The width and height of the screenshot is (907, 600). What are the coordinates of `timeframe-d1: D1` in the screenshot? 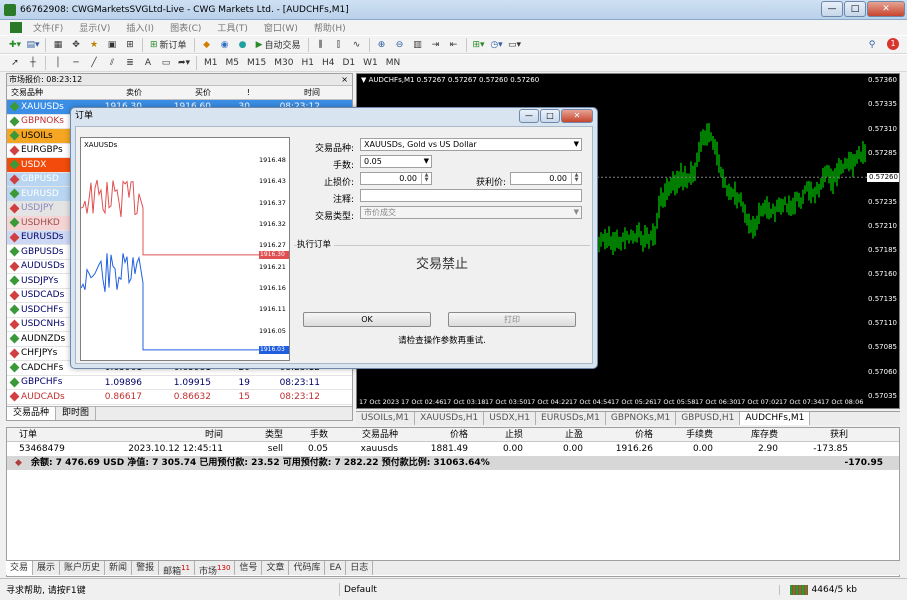 It's located at (348, 63).